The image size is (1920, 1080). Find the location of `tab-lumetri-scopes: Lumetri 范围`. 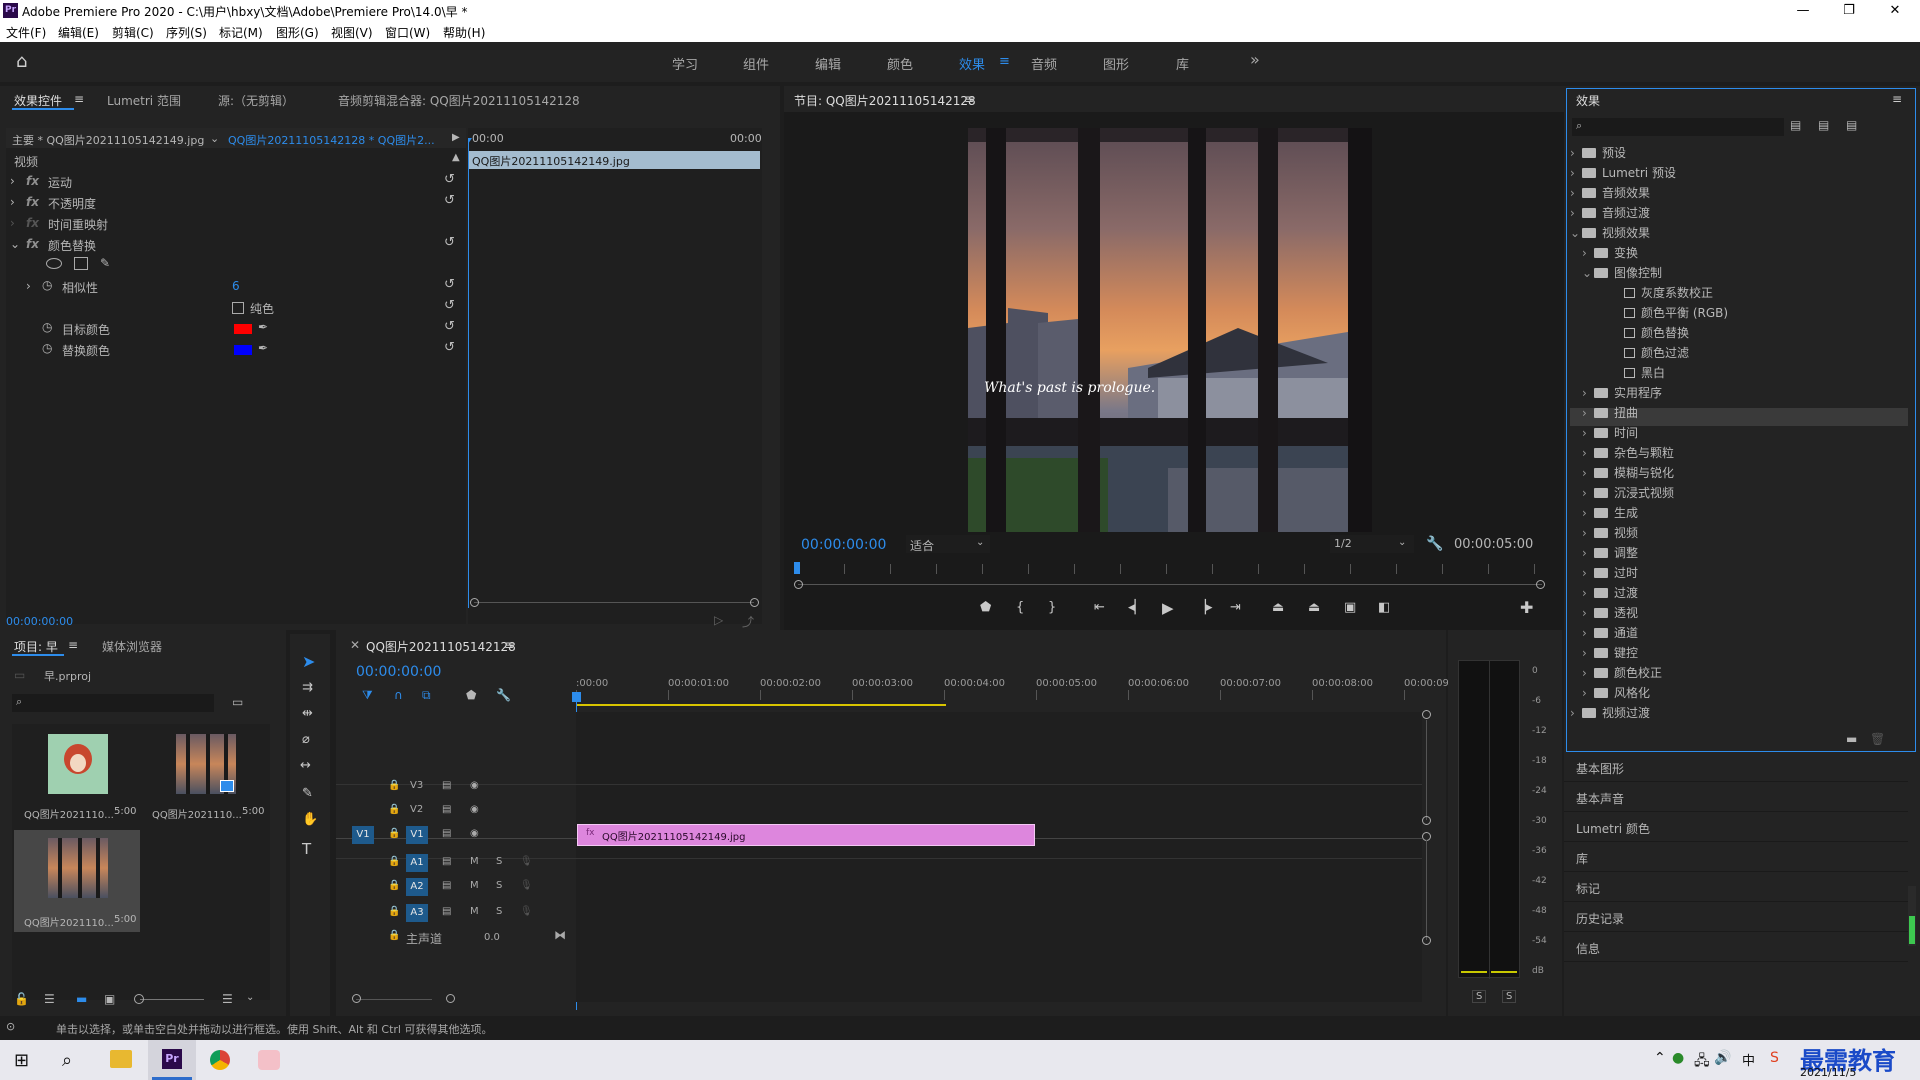

tab-lumetri-scopes: Lumetri 范围 is located at coordinates (144, 100).